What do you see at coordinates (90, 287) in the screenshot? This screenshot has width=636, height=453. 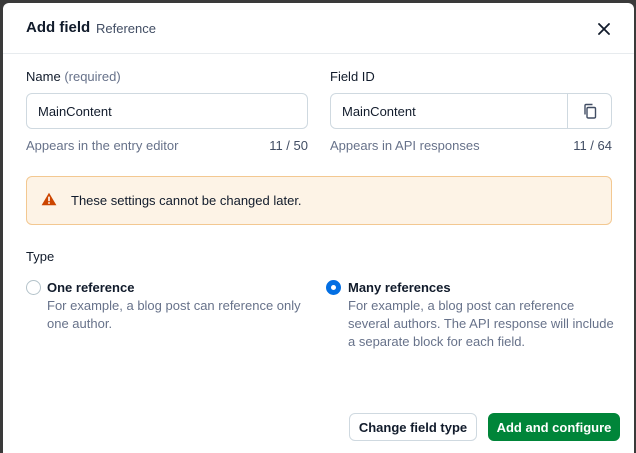 I see `one-reference-label: One reference` at bounding box center [90, 287].